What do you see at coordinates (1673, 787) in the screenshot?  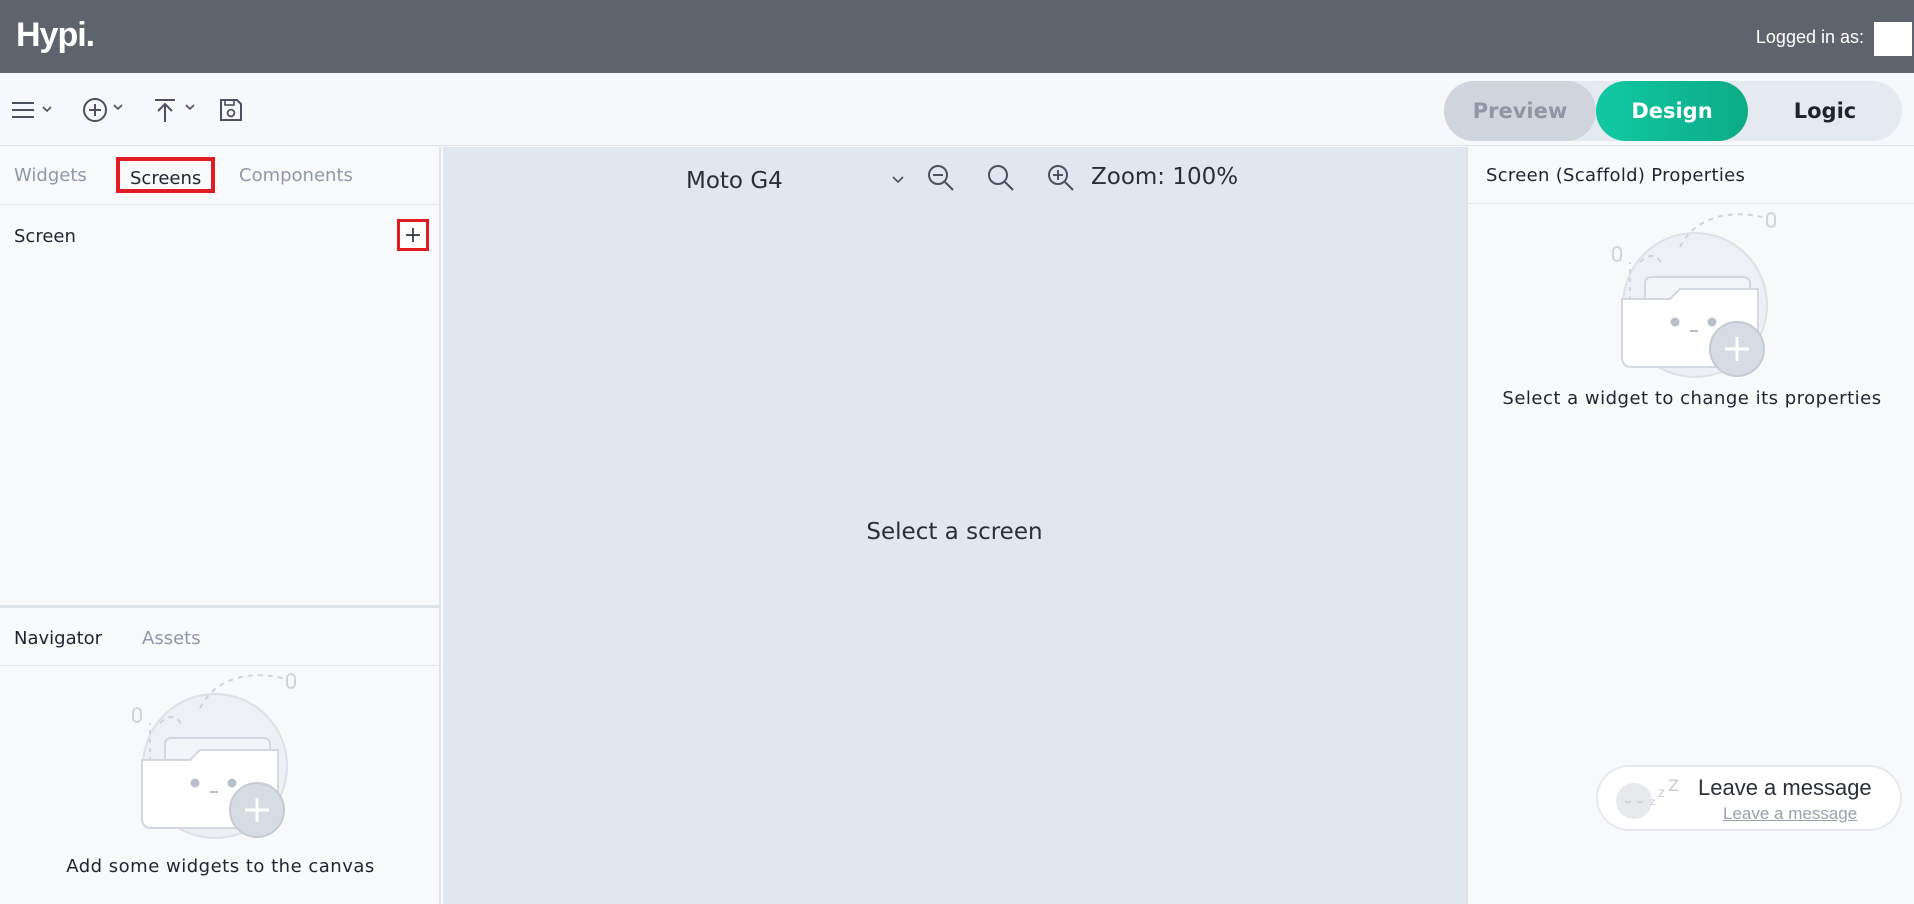 I see `svg-text: Z` at bounding box center [1673, 787].